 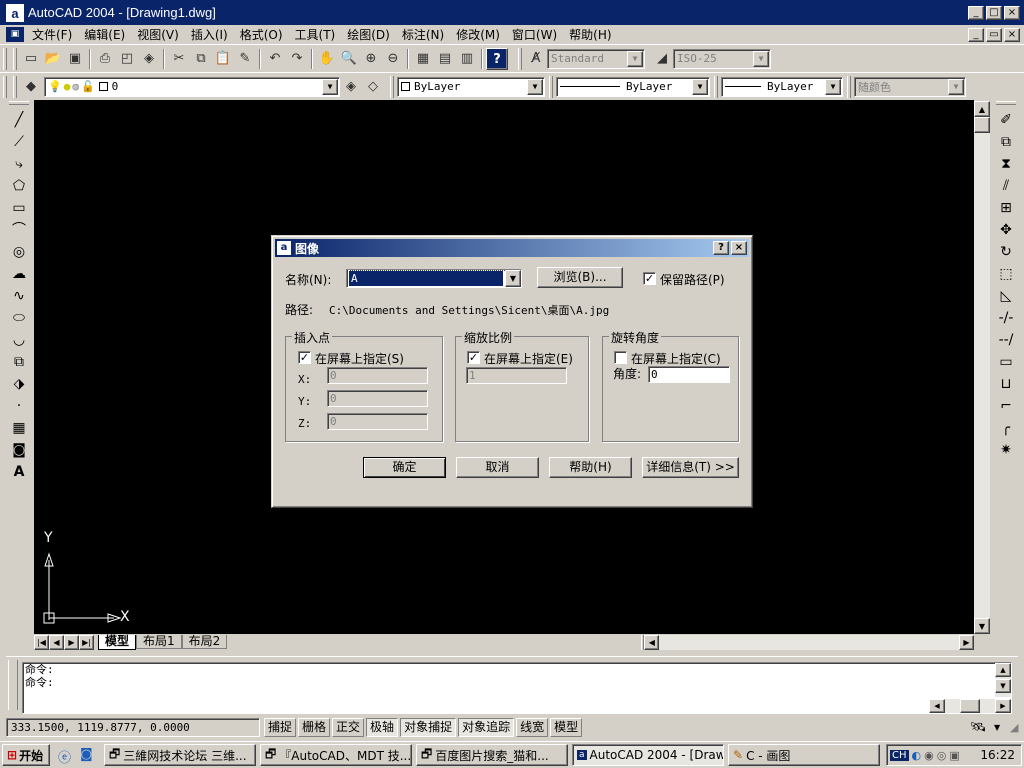 I want to click on tab-layout1: 布局1, so click(x=159, y=642).